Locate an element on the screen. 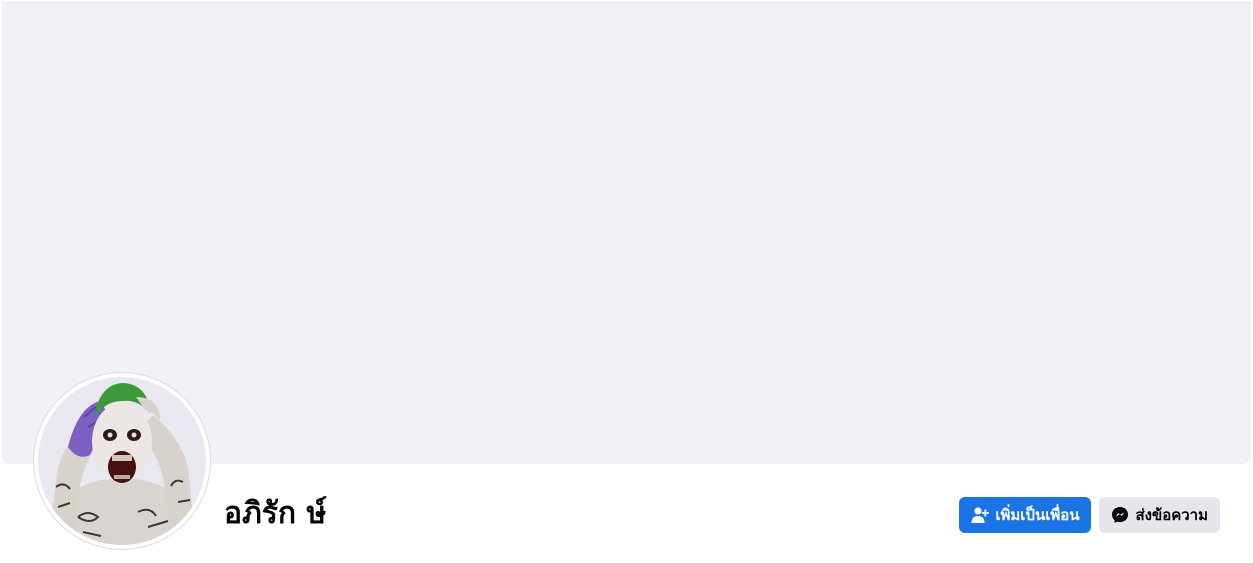  profile-name: อภิรัก ษ์ is located at coordinates (275, 513).